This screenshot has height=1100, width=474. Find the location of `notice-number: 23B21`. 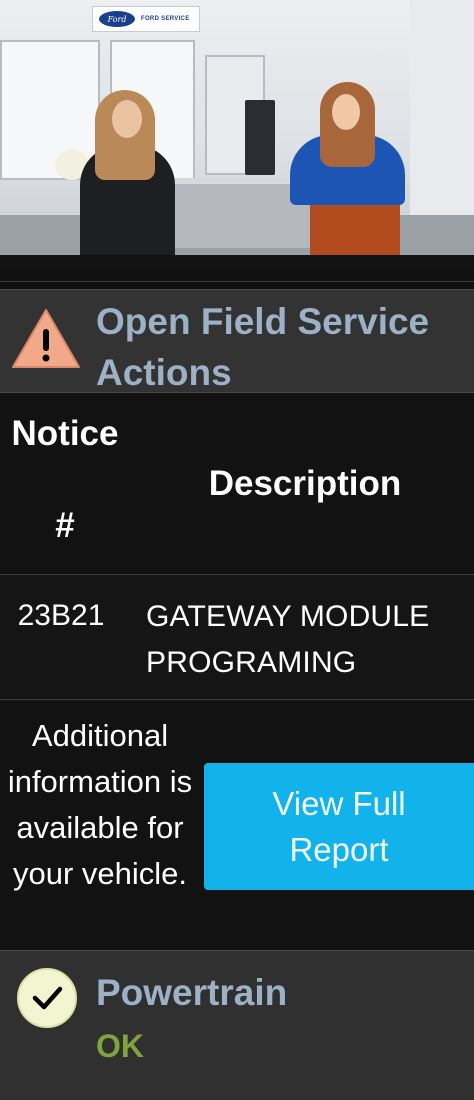

notice-number: 23B21 is located at coordinates (61, 615).